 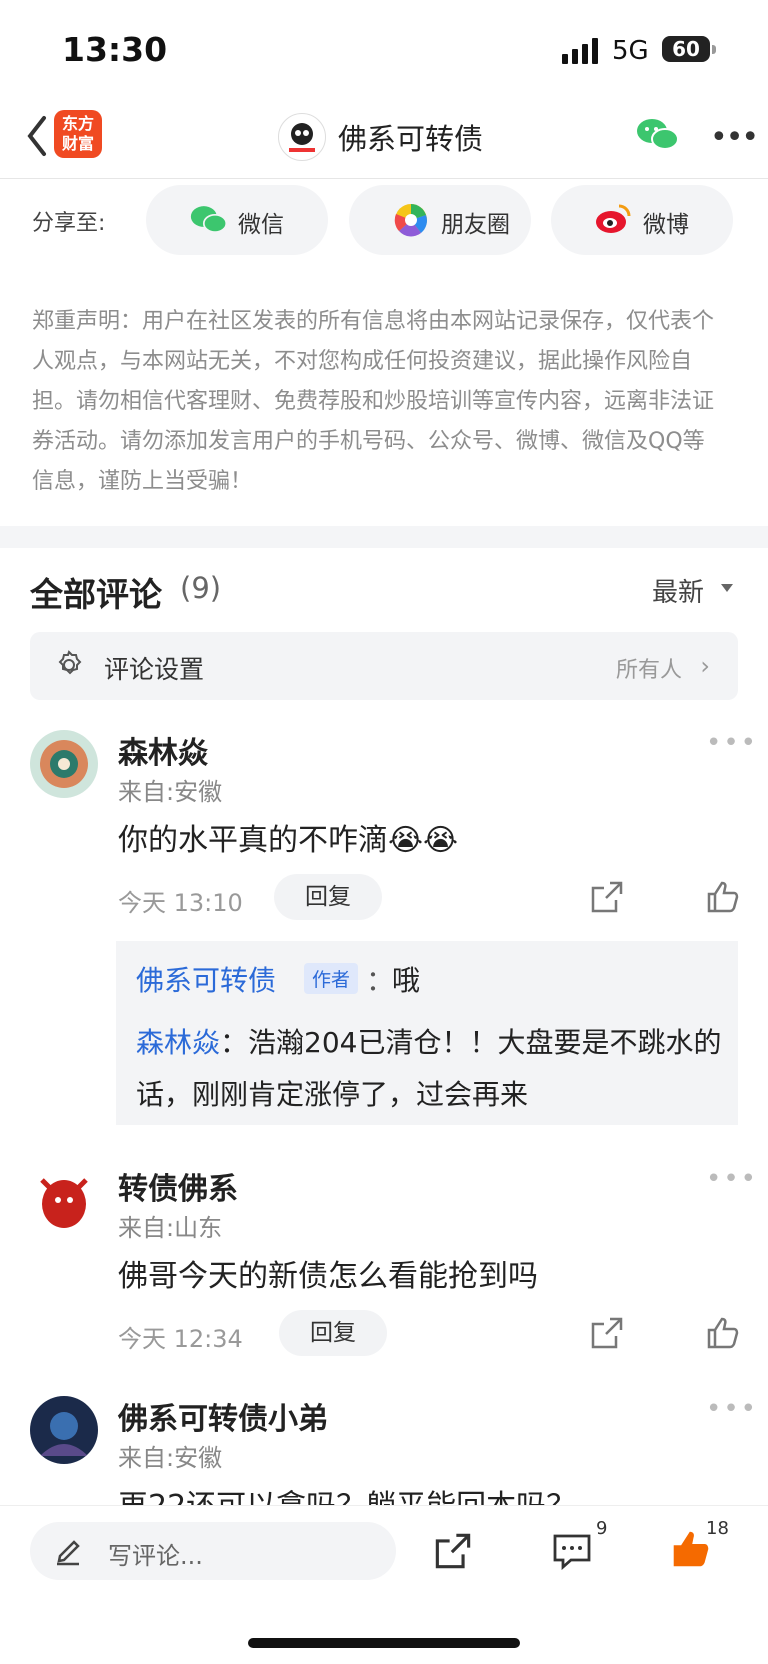 What do you see at coordinates (614, 220) in the screenshot?
I see `weibo-icon` at bounding box center [614, 220].